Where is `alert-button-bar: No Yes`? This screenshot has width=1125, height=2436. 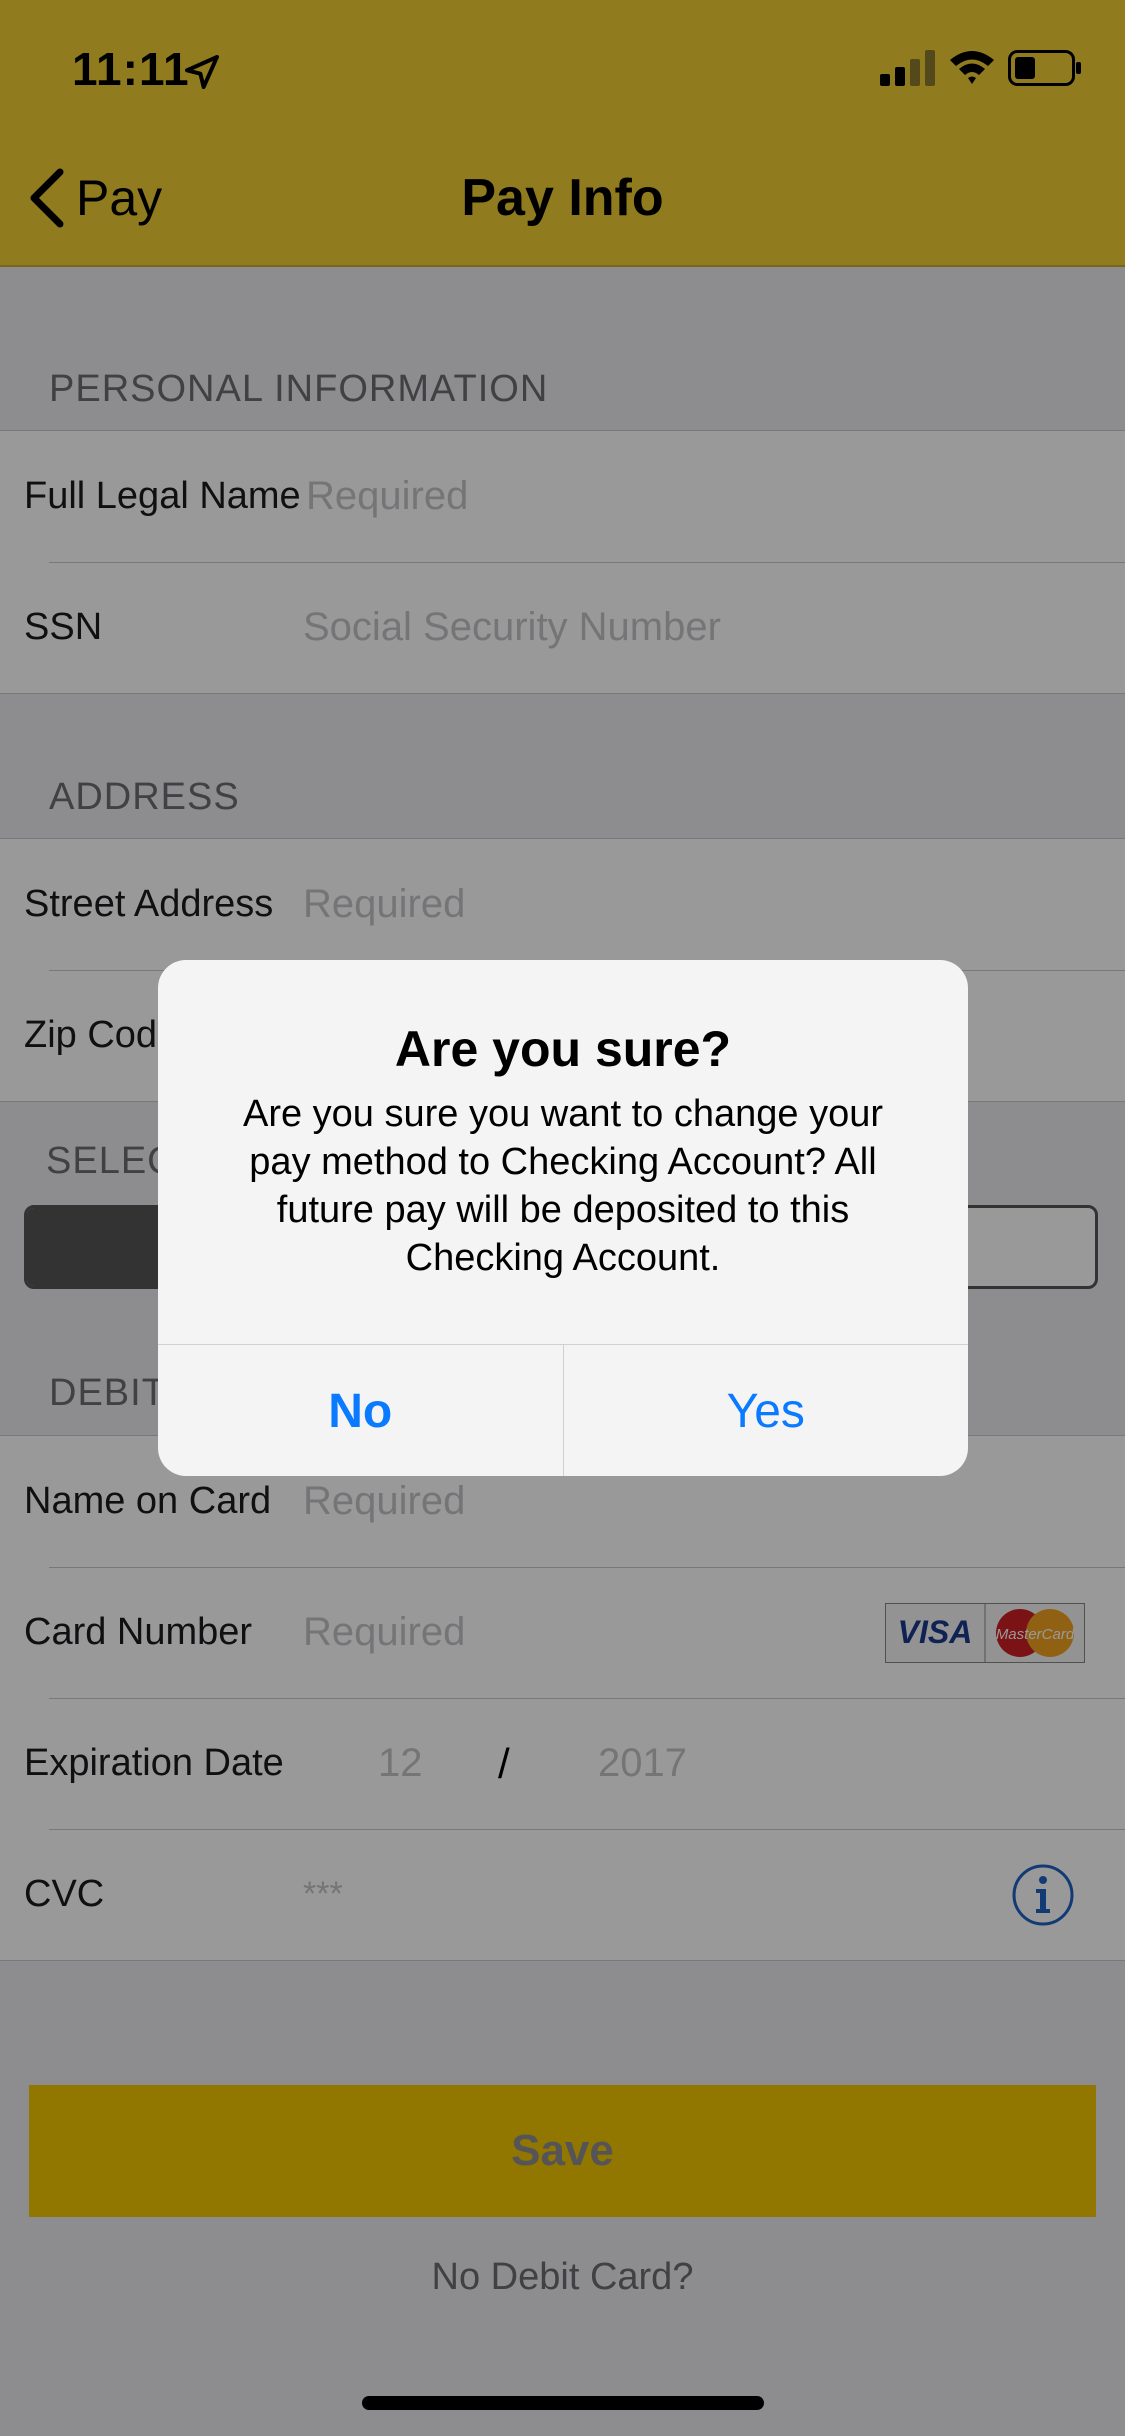
alert-button-bar: No Yes is located at coordinates (563, 1410).